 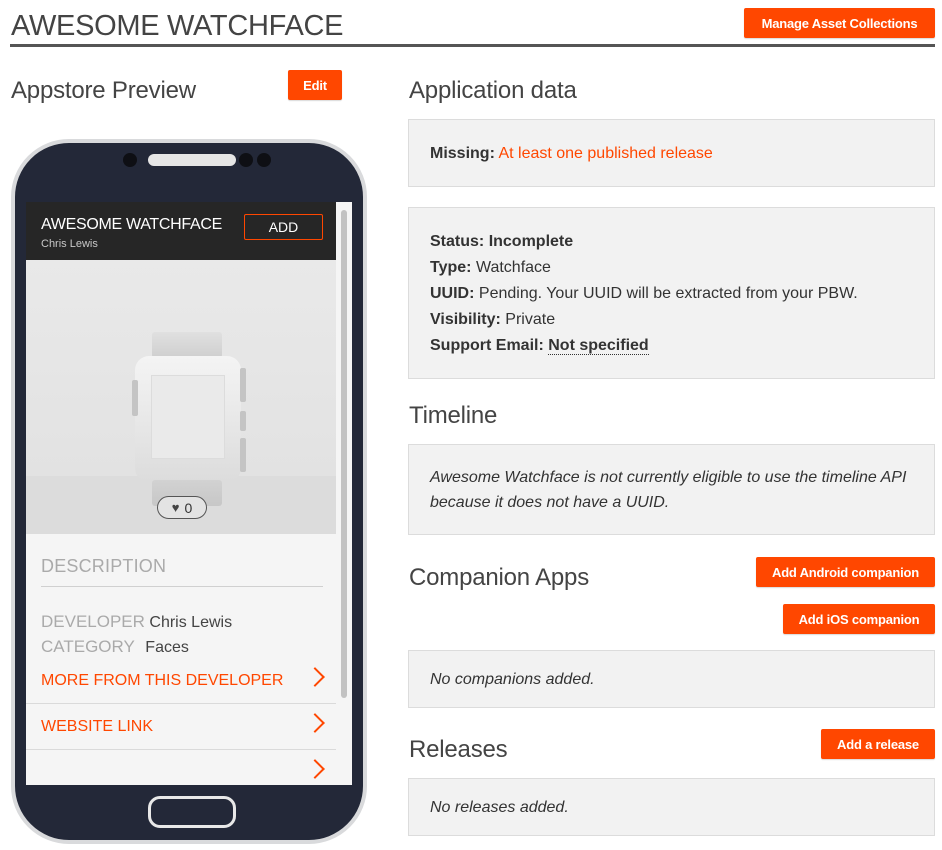 I want to click on type-value: Watchface, so click(x=513, y=267).